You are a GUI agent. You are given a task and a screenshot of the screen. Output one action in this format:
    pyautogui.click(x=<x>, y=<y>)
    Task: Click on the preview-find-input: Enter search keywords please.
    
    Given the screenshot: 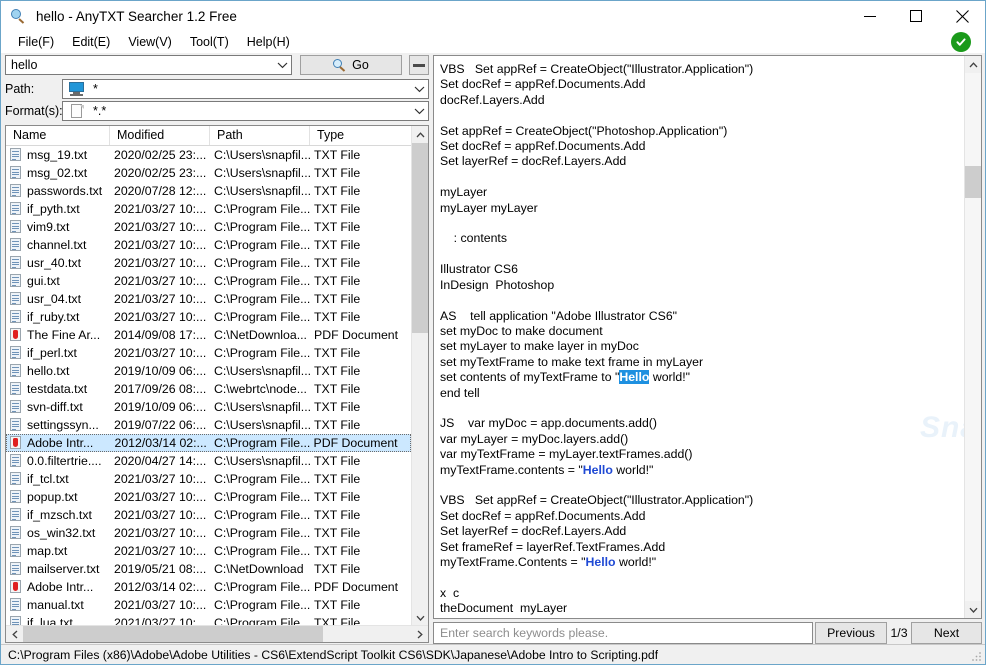 What is the action you would take?
    pyautogui.click(x=623, y=633)
    